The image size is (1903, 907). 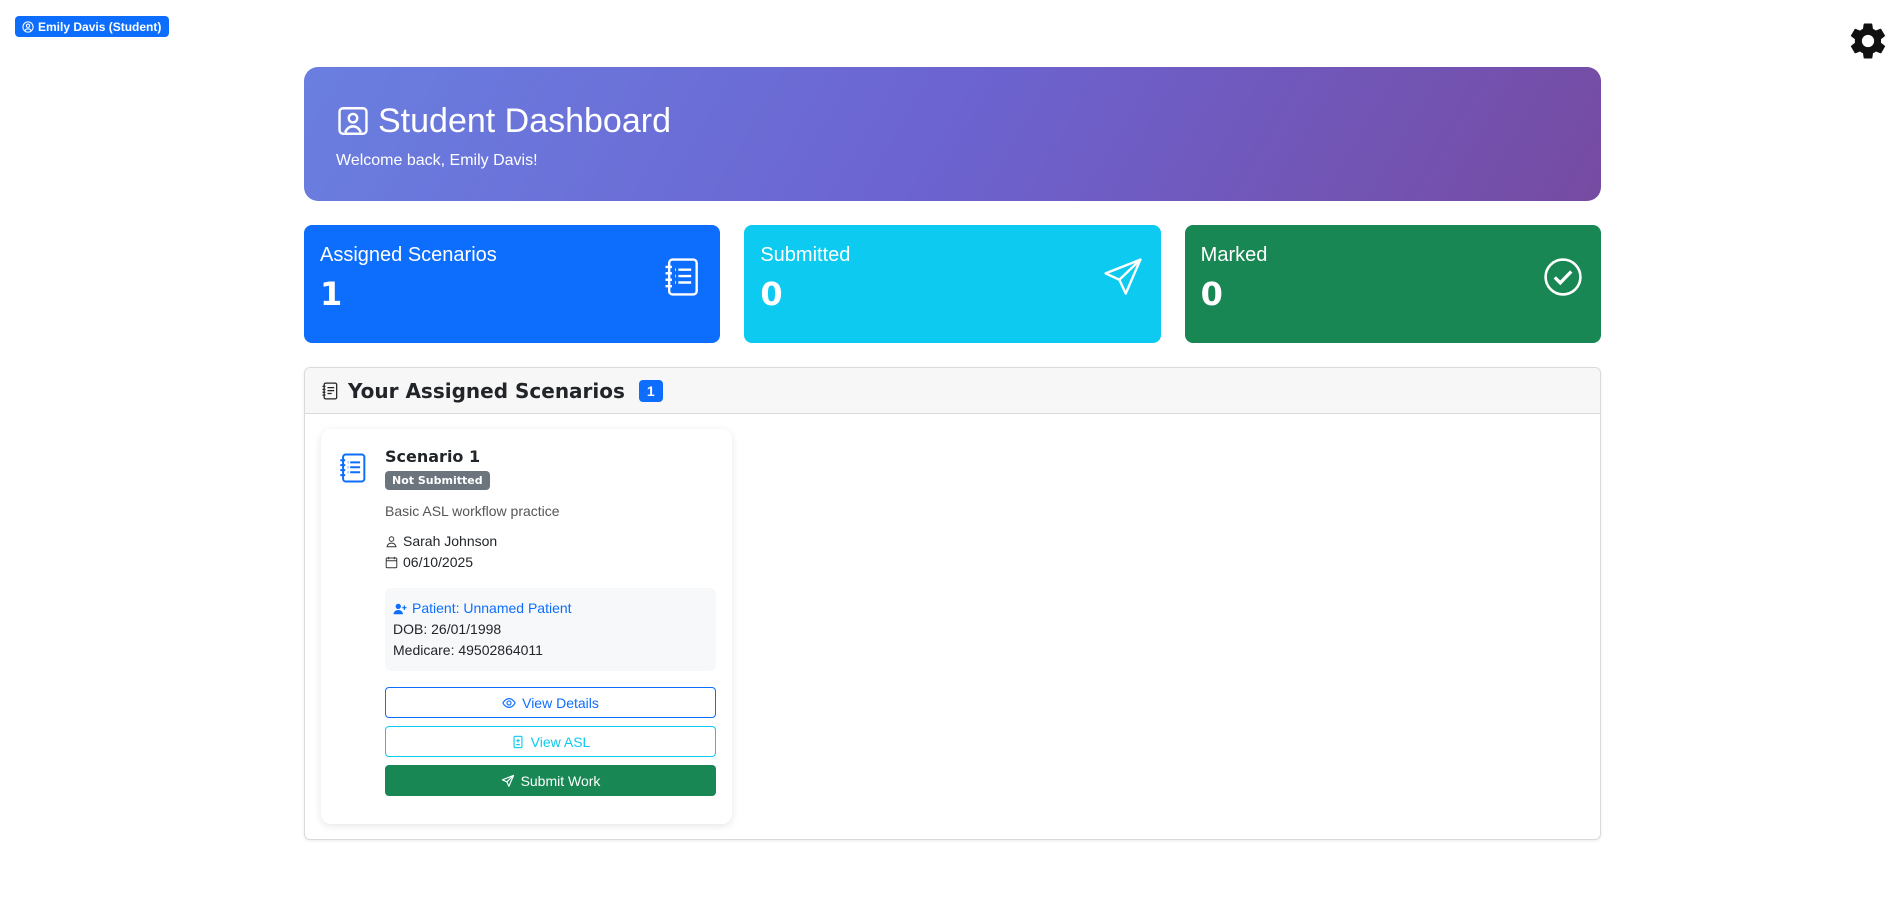 What do you see at coordinates (330, 390) in the screenshot?
I see `journal-text-icon` at bounding box center [330, 390].